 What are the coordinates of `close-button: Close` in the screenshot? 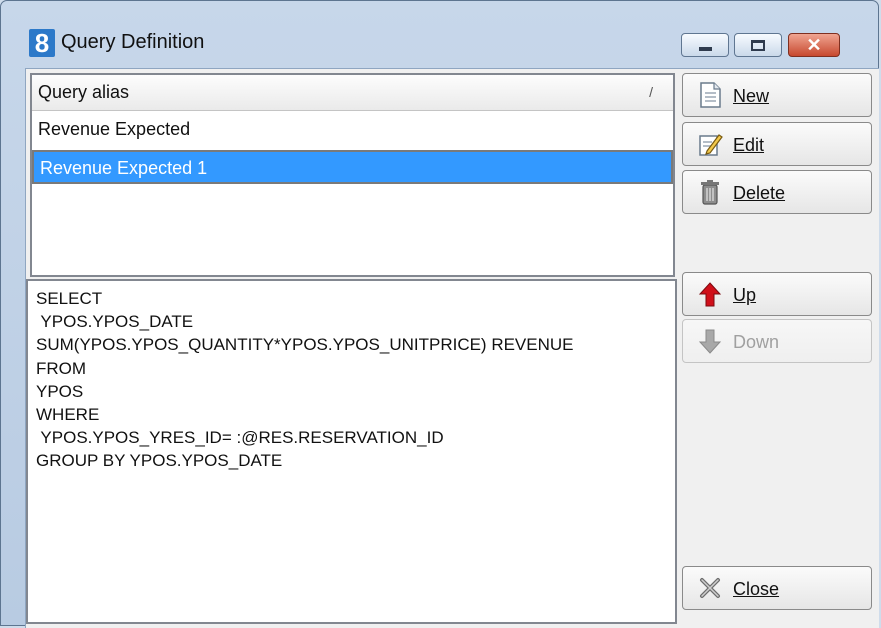 It's located at (777, 588).